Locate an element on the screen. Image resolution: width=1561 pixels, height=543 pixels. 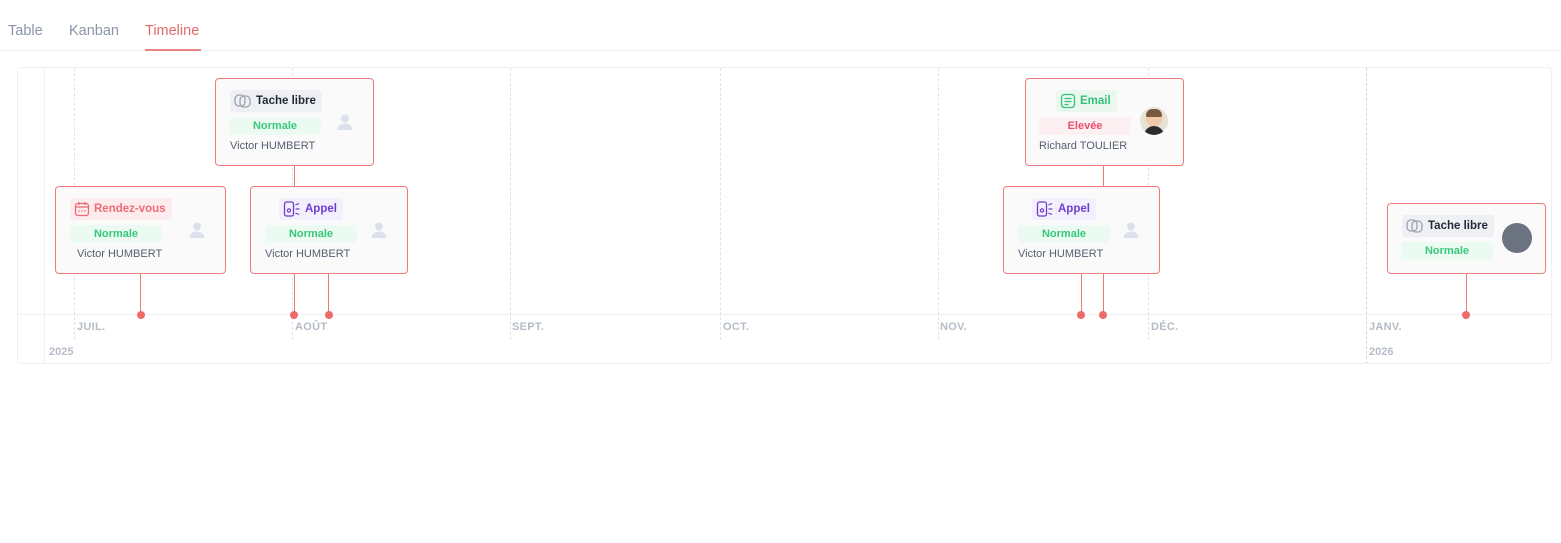
month-label: JUIL. is located at coordinates (91, 327).